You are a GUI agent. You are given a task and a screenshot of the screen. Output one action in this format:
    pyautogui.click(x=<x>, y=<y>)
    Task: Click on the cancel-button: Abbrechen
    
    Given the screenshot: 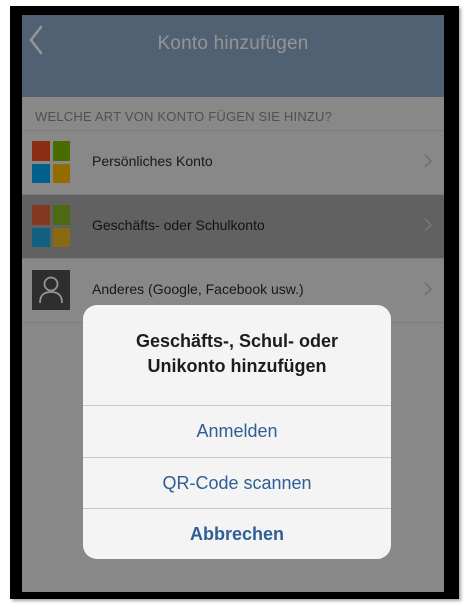 What is the action you would take?
    pyautogui.click(x=237, y=533)
    